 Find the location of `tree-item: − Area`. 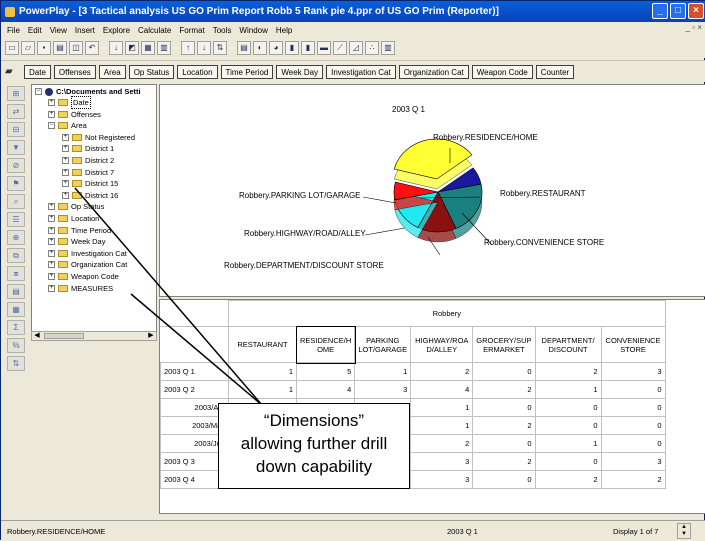

tree-item: − Area is located at coordinates (67, 125).